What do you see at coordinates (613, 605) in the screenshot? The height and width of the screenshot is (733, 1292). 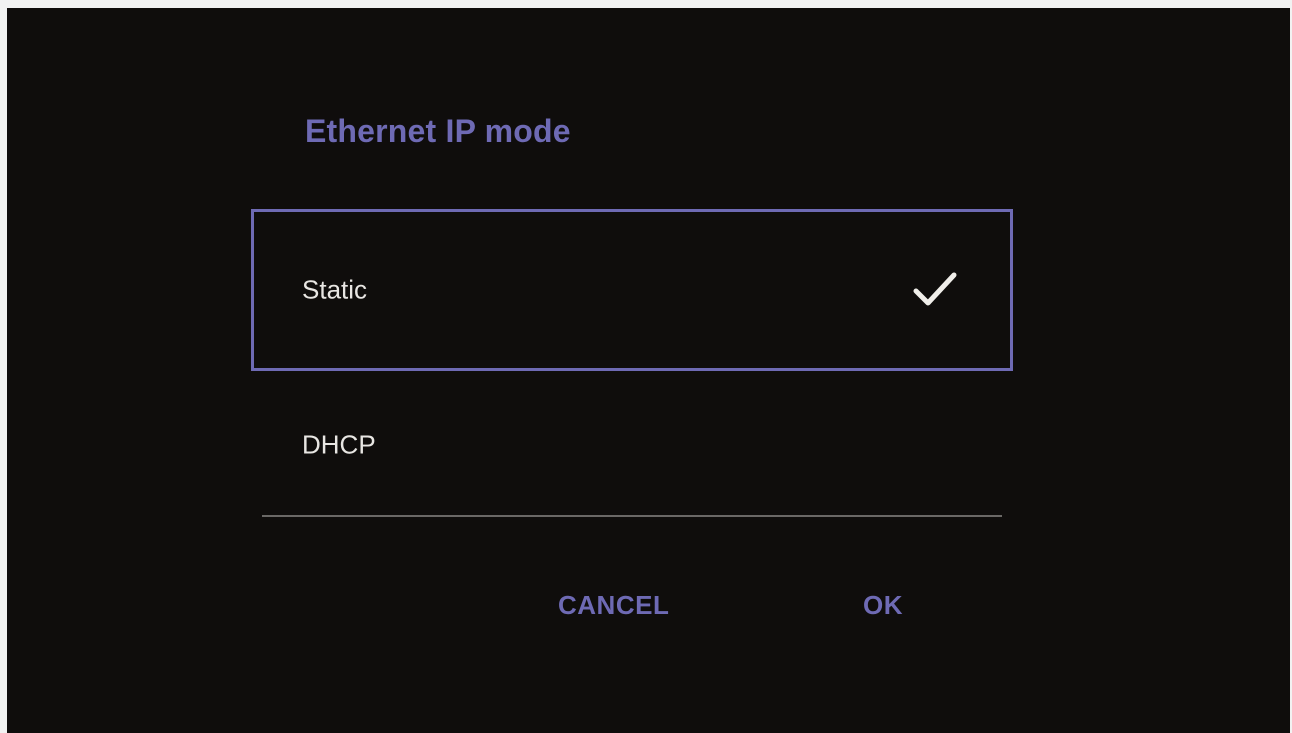 I see `cancel-button: CANCEL` at bounding box center [613, 605].